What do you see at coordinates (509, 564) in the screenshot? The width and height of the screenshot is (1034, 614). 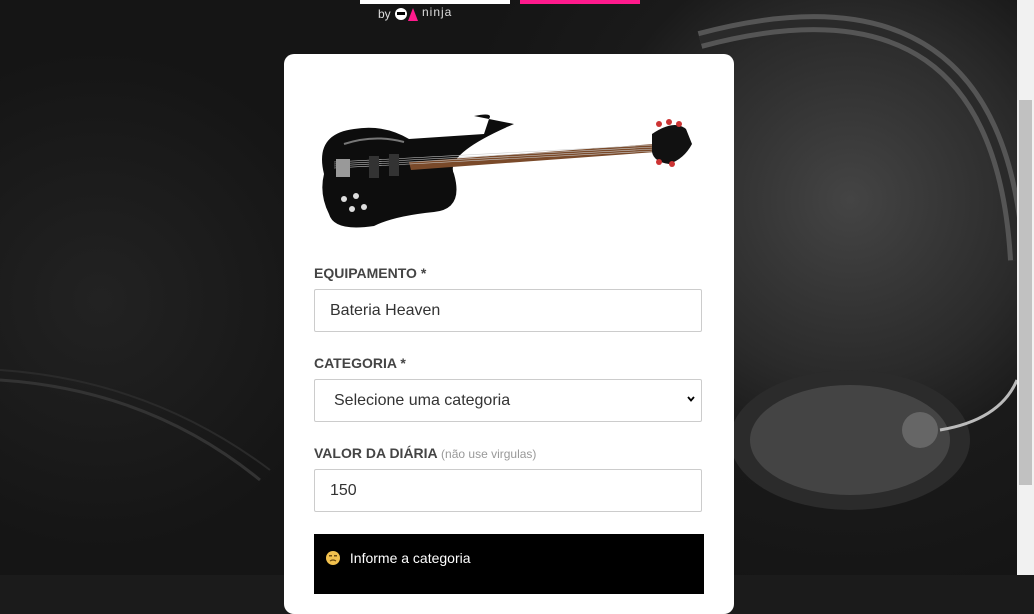 I see `alert-toast: Informe a categoria` at bounding box center [509, 564].